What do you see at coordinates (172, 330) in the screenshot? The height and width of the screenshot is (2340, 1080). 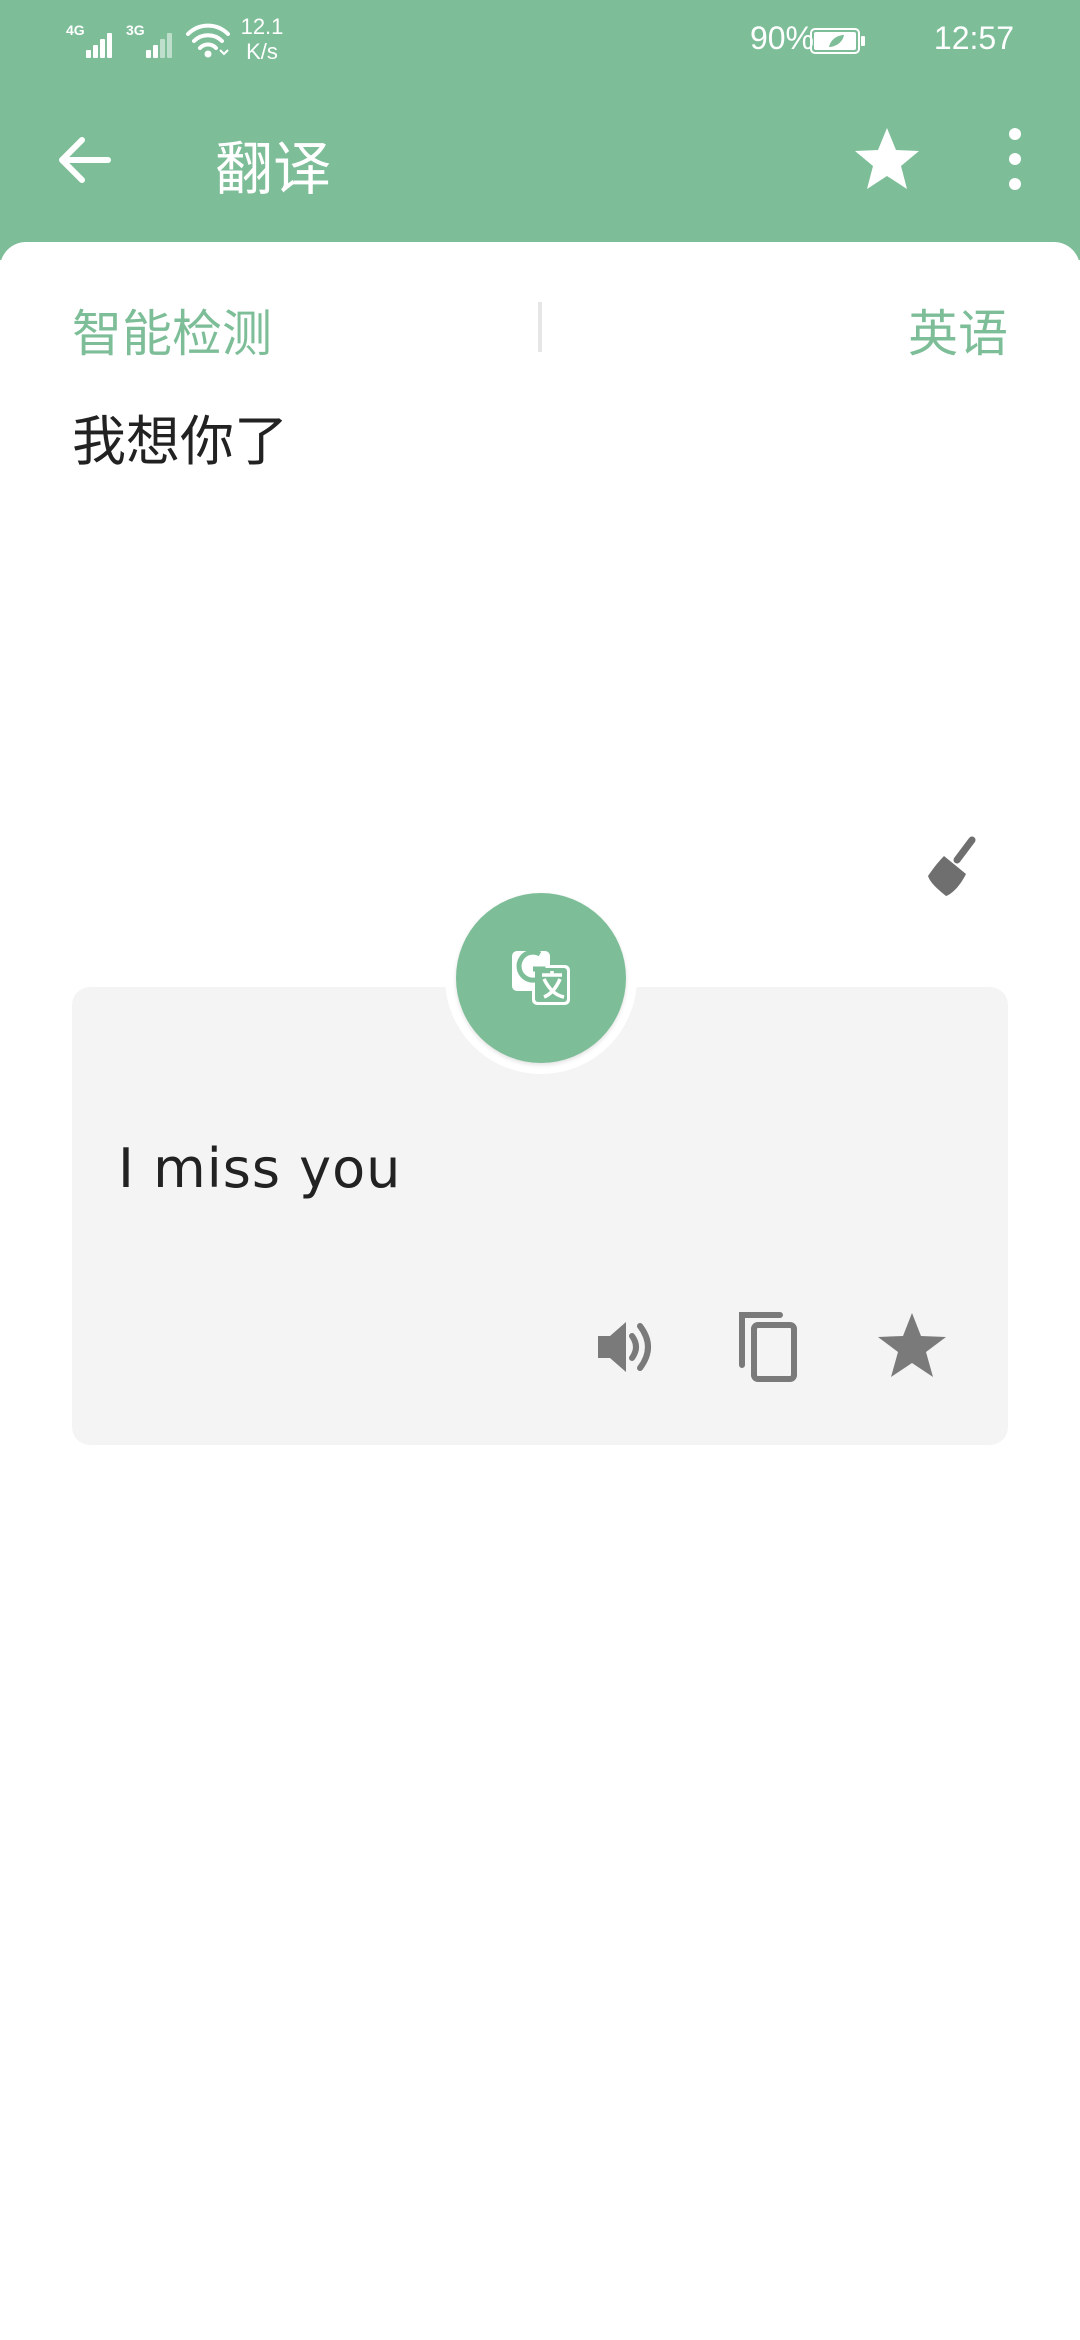 I see `source-language-button: 智能检测` at bounding box center [172, 330].